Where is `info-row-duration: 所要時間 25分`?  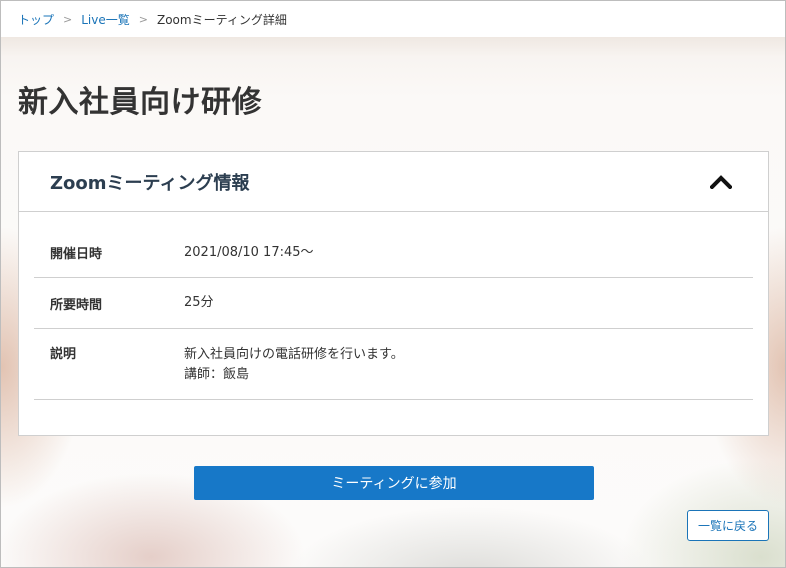 info-row-duration: 所要時間 25分 is located at coordinates (393, 303).